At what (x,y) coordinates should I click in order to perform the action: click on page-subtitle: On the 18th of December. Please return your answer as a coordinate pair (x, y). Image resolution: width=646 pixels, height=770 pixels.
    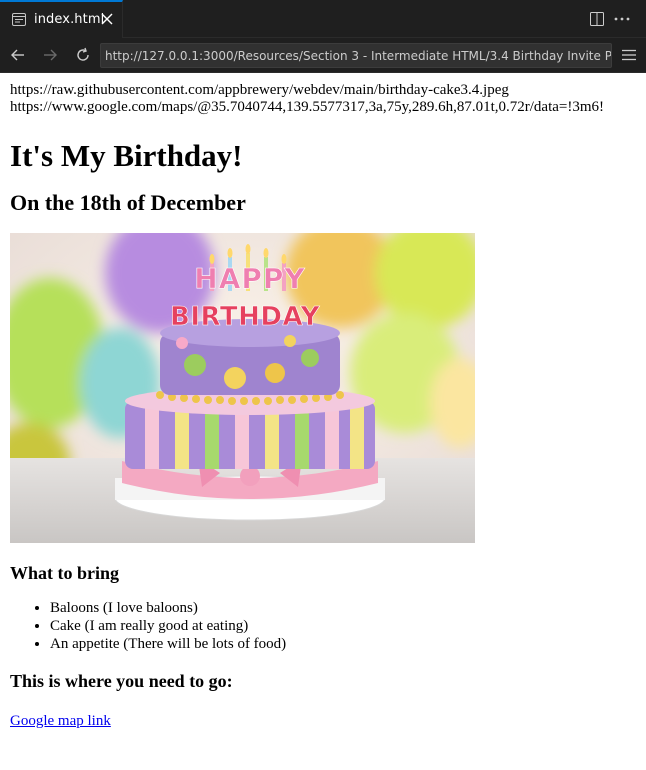
    Looking at the image, I should click on (128, 202).